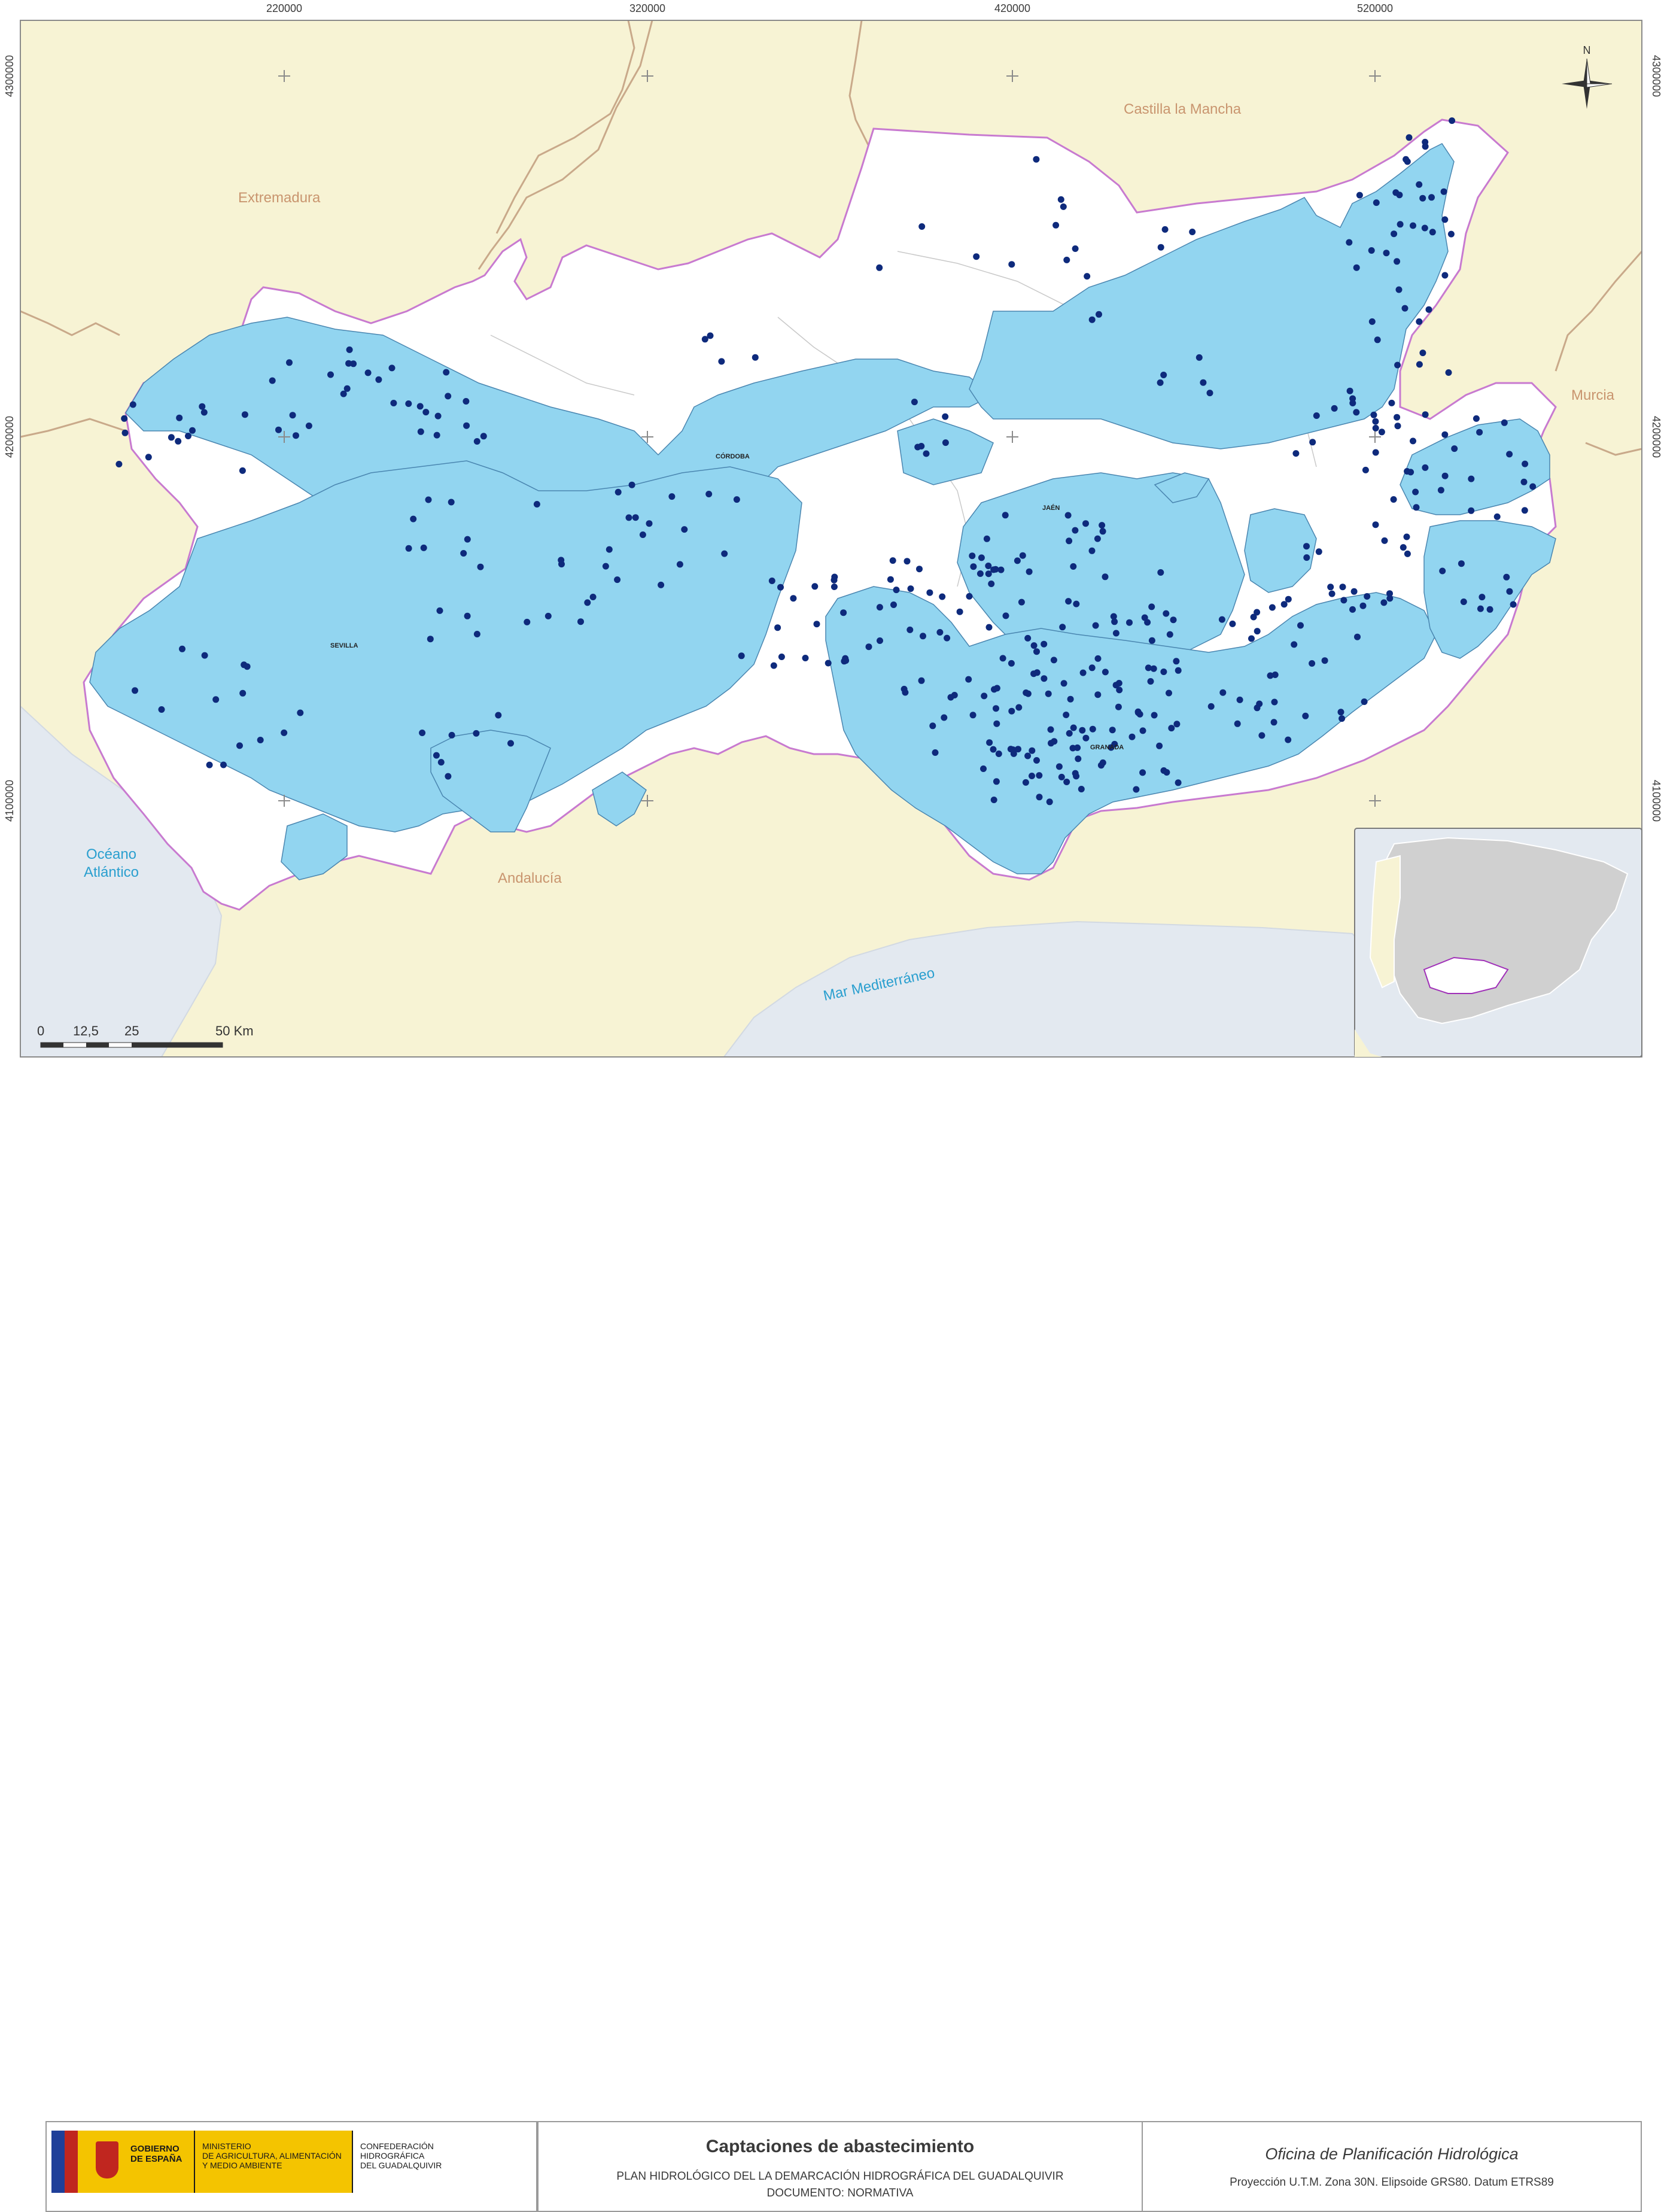 This screenshot has width=1661, height=2212. What do you see at coordinates (840, 2193) in the screenshot?
I see `map-subtitle-2: DOCUMENTO: NORMATIVA` at bounding box center [840, 2193].